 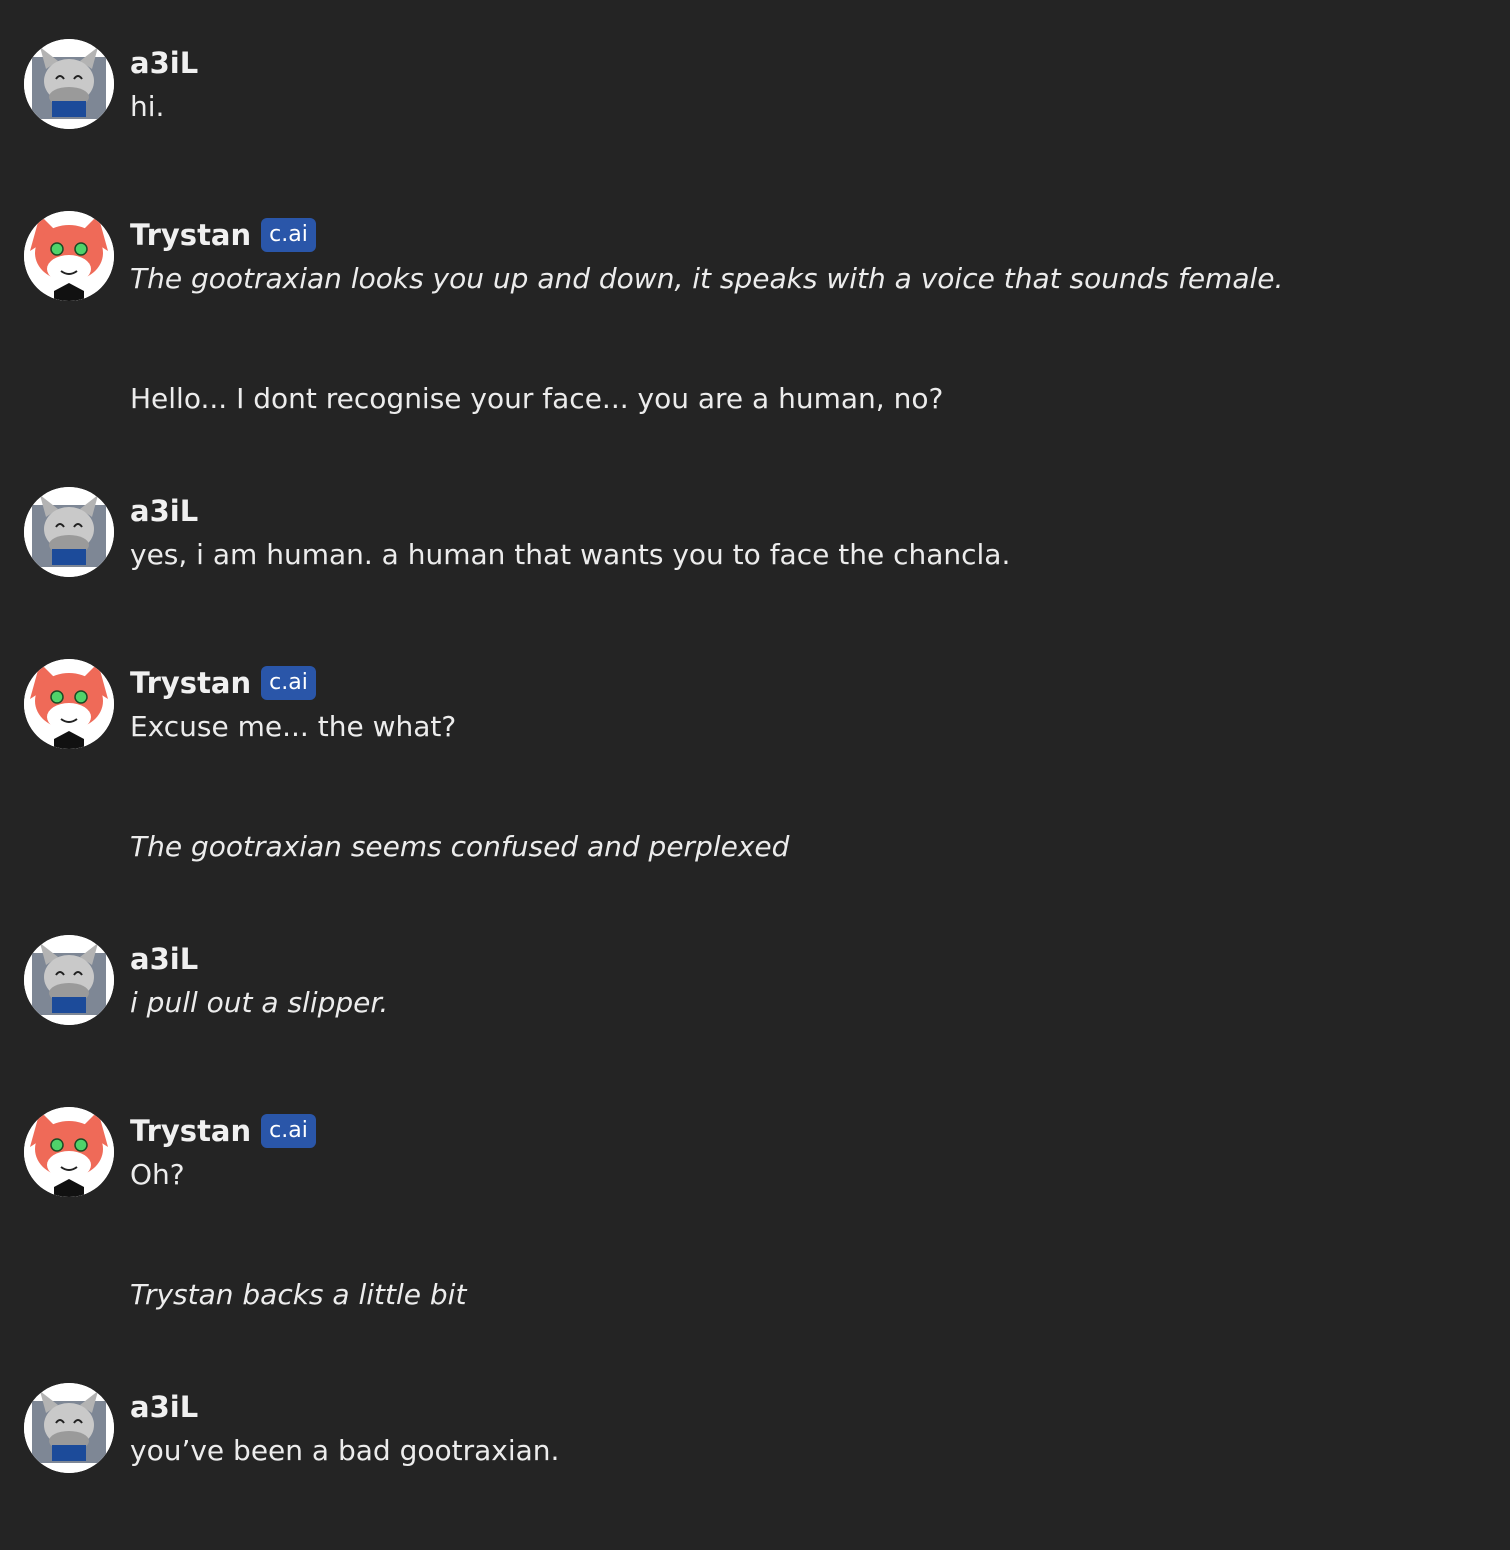 I want to click on message-text: i pull out a slipper., so click(x=259, y=1002).